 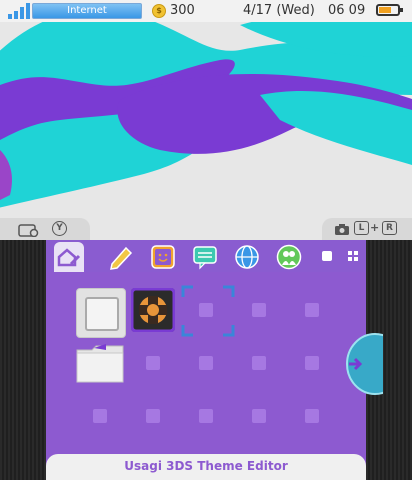 What do you see at coordinates (327, 256) in the screenshot?
I see `single-view-icon` at bounding box center [327, 256].